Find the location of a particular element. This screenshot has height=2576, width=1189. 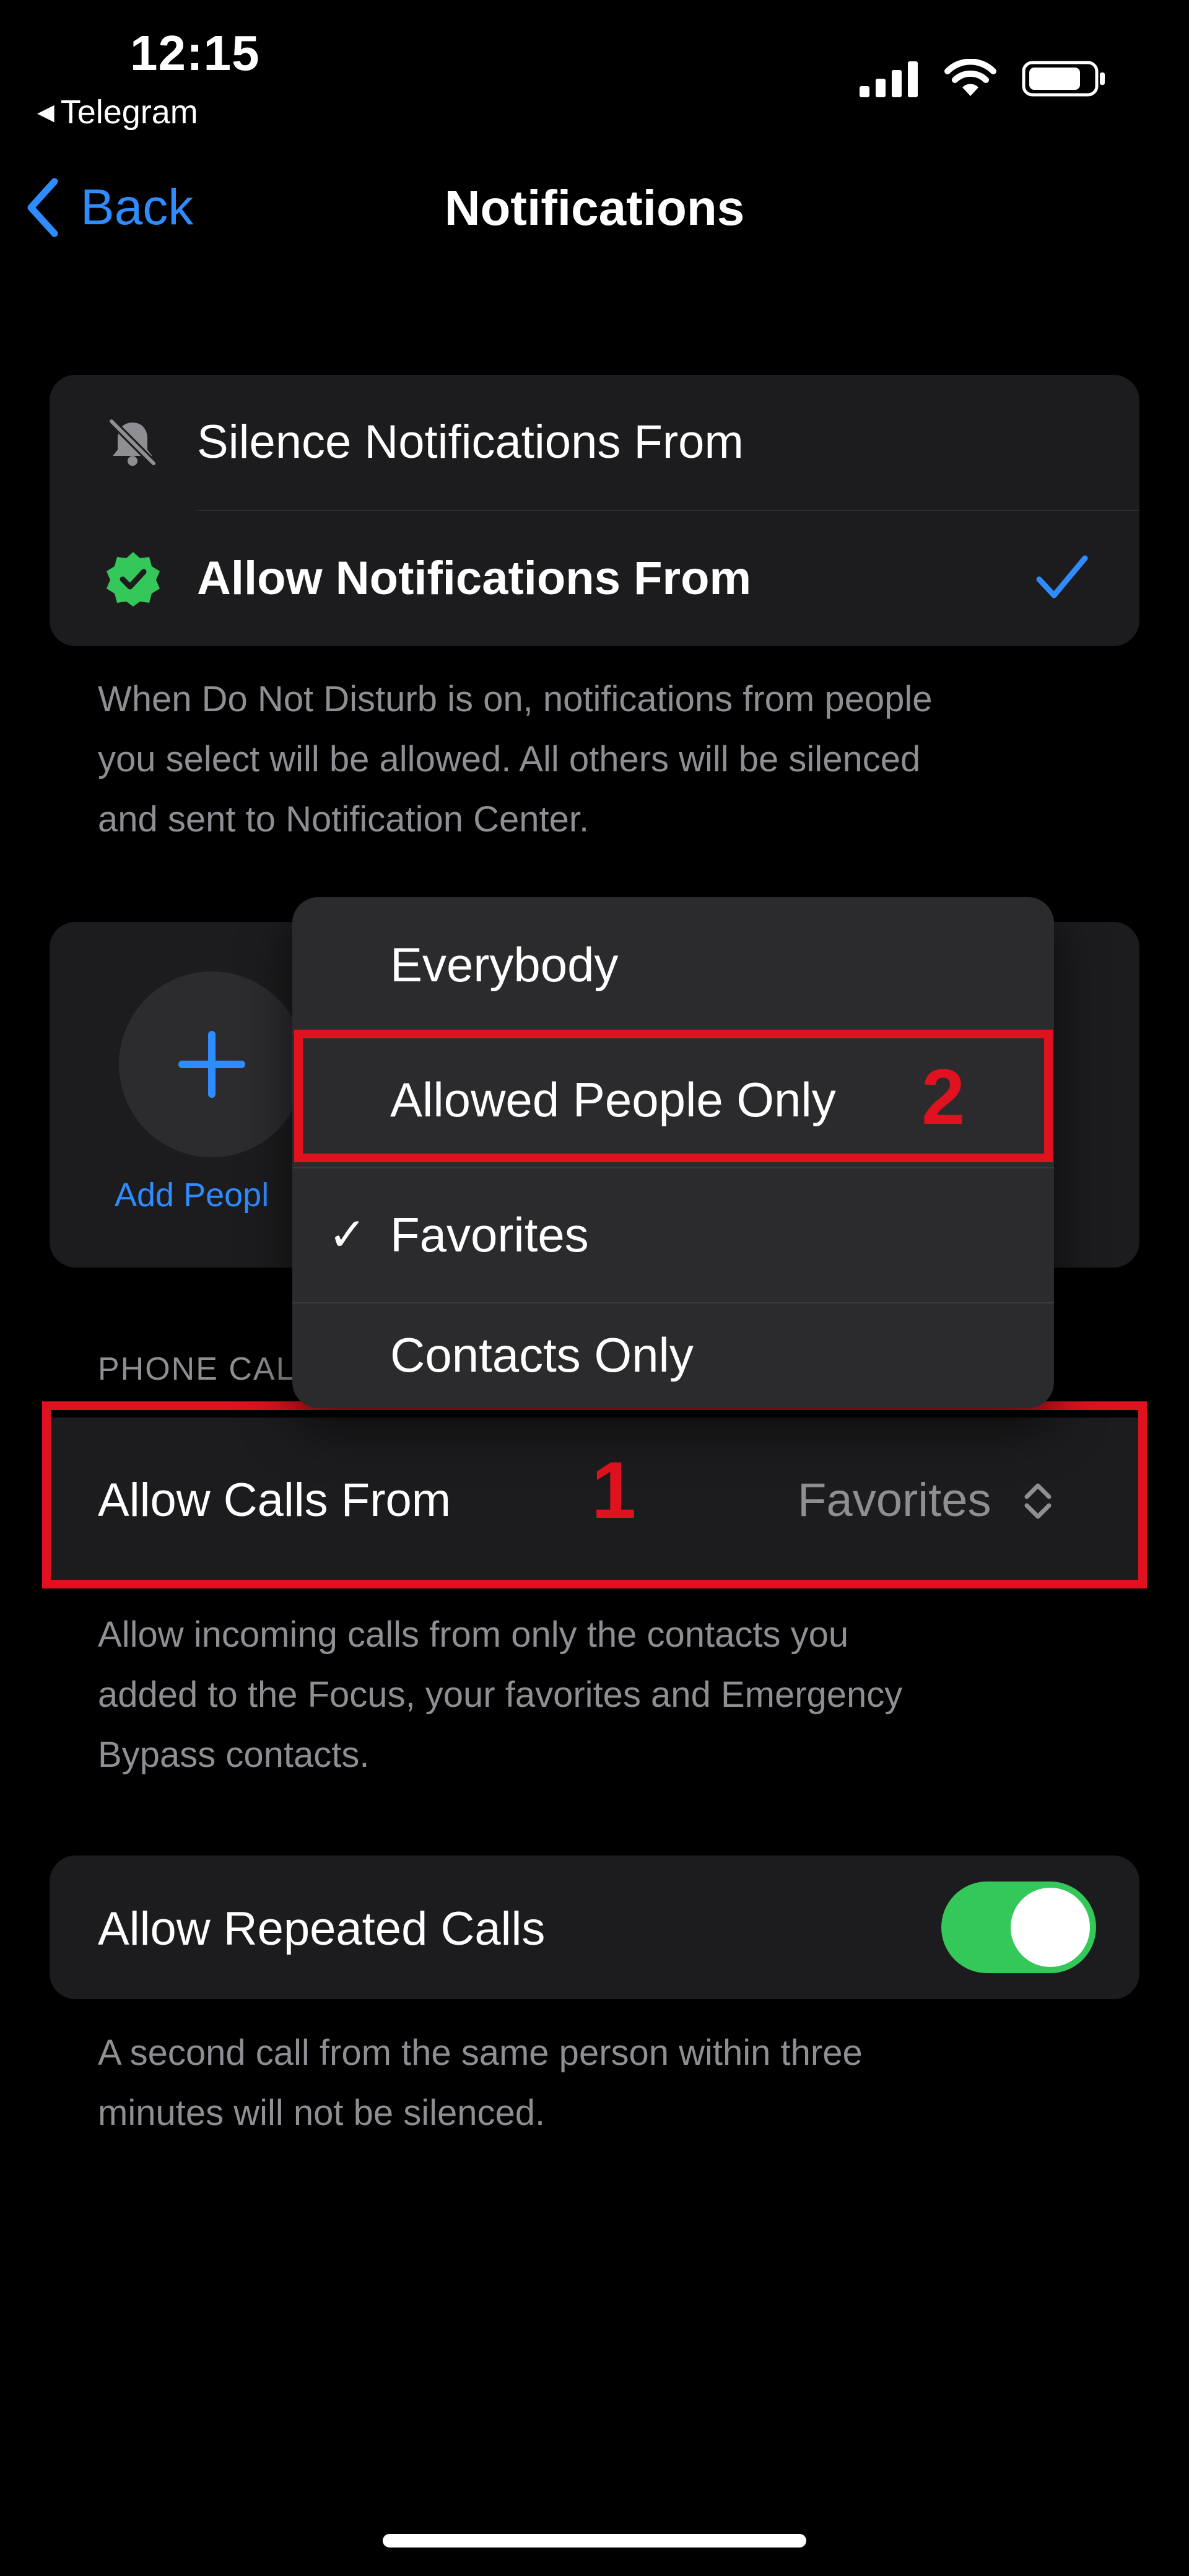

silence-notifications-row: Silence Notifications From is located at coordinates (594, 442).